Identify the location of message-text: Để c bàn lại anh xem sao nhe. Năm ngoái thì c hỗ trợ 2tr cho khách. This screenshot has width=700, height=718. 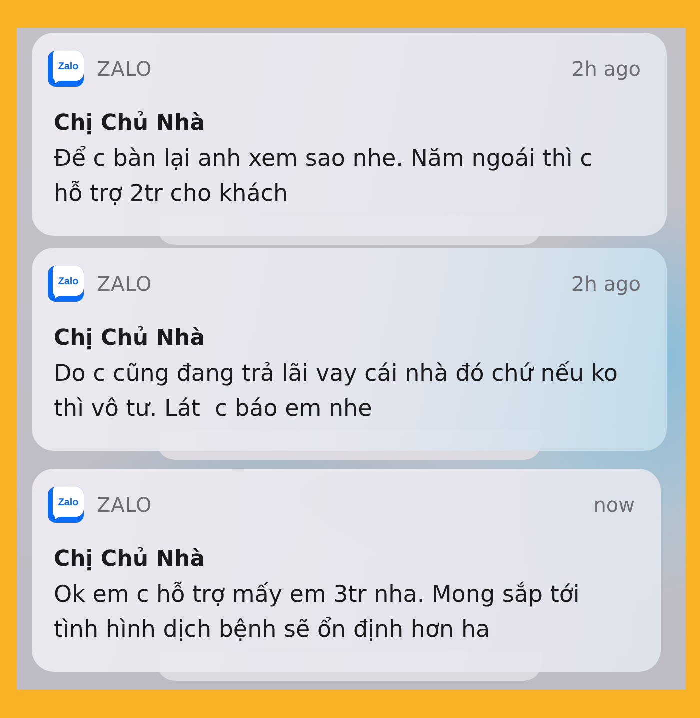
(324, 177).